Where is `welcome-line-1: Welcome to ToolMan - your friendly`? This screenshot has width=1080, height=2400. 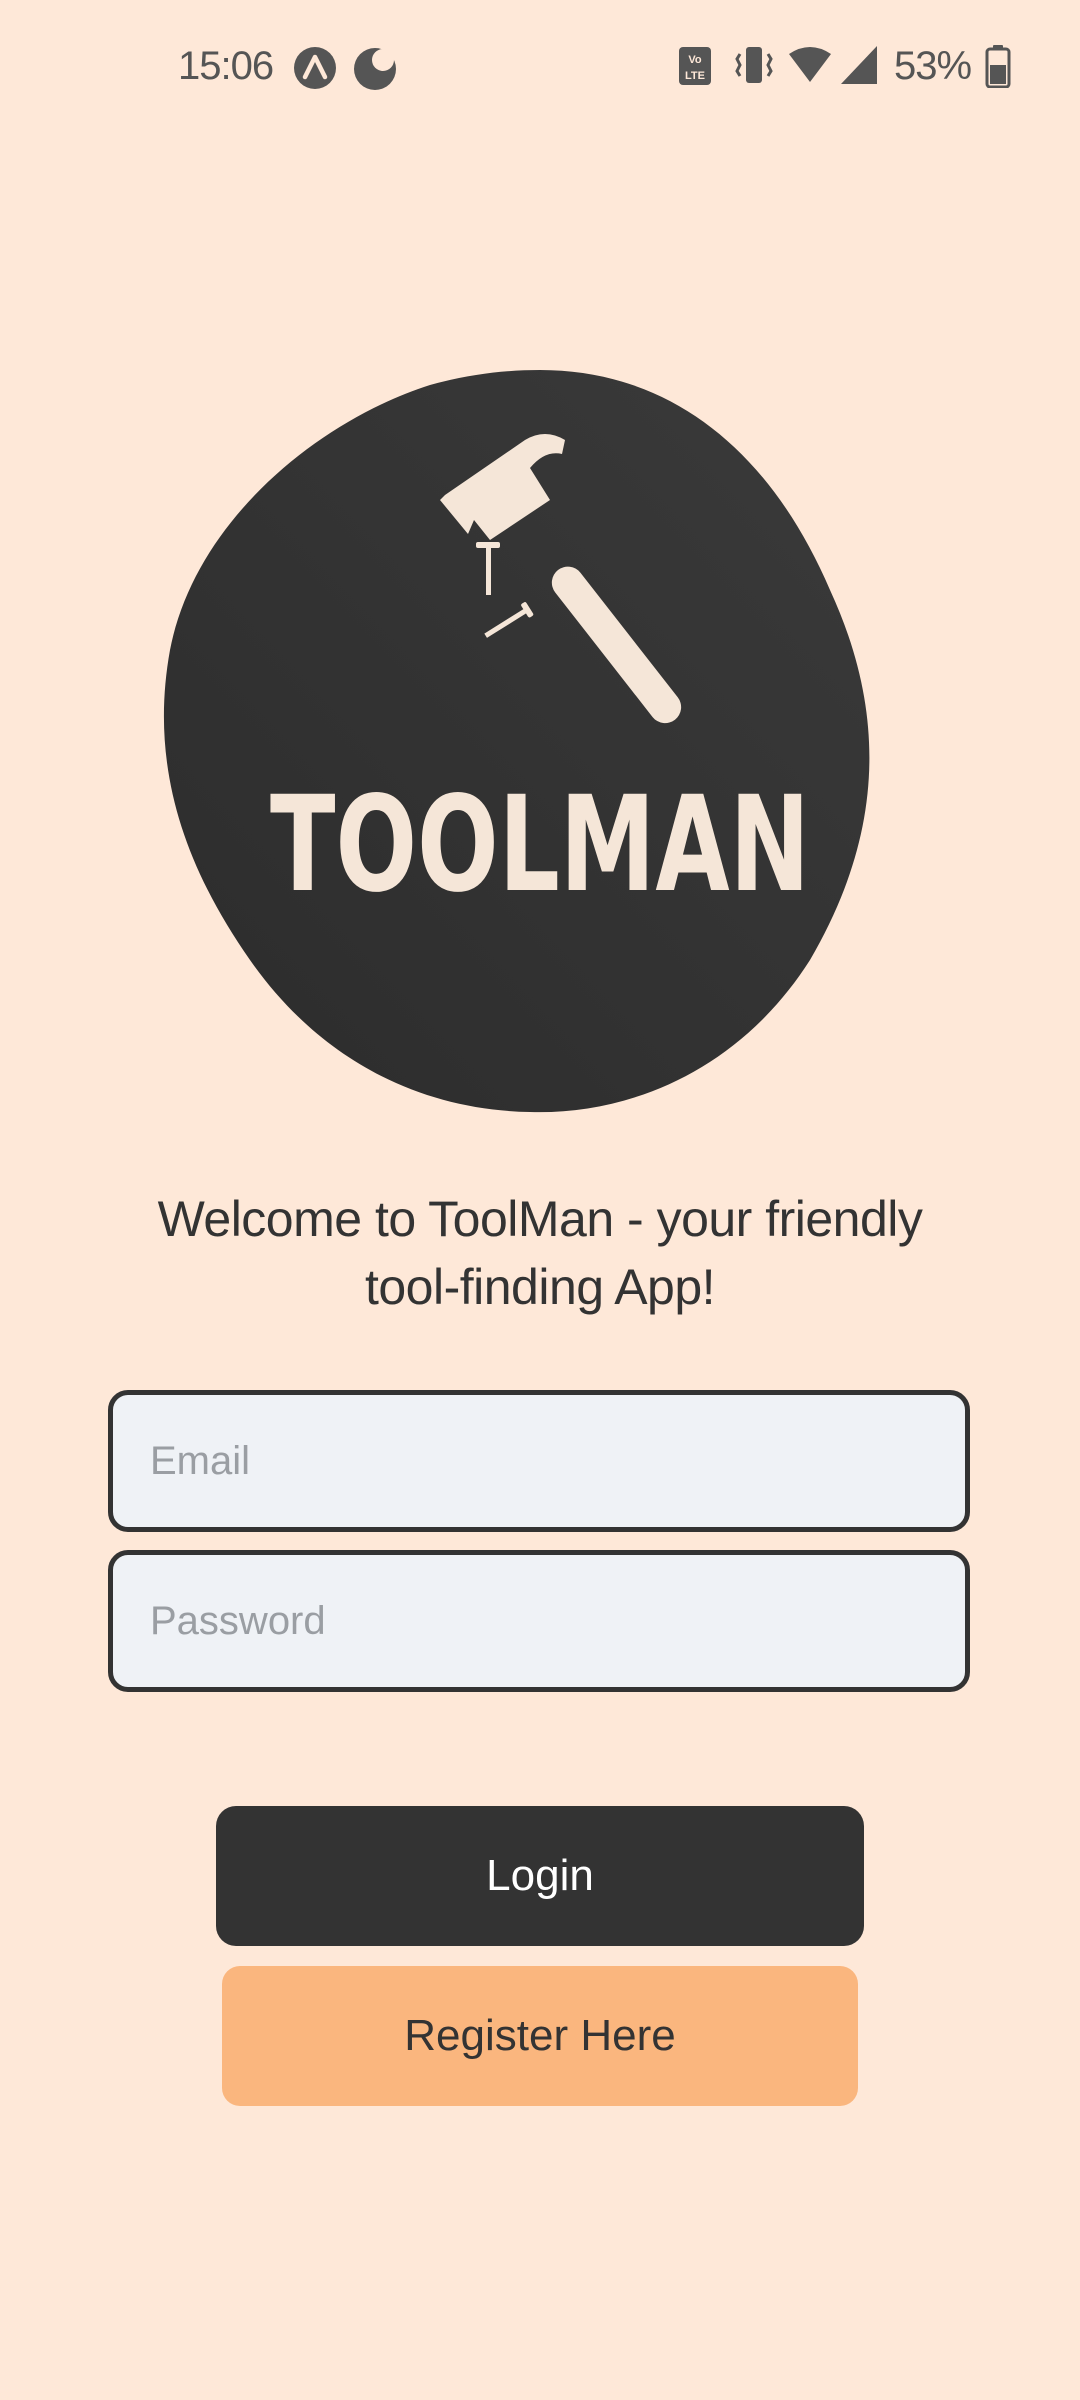
welcome-line-1: Welcome to ToolMan - your friendly is located at coordinates (540, 1219).